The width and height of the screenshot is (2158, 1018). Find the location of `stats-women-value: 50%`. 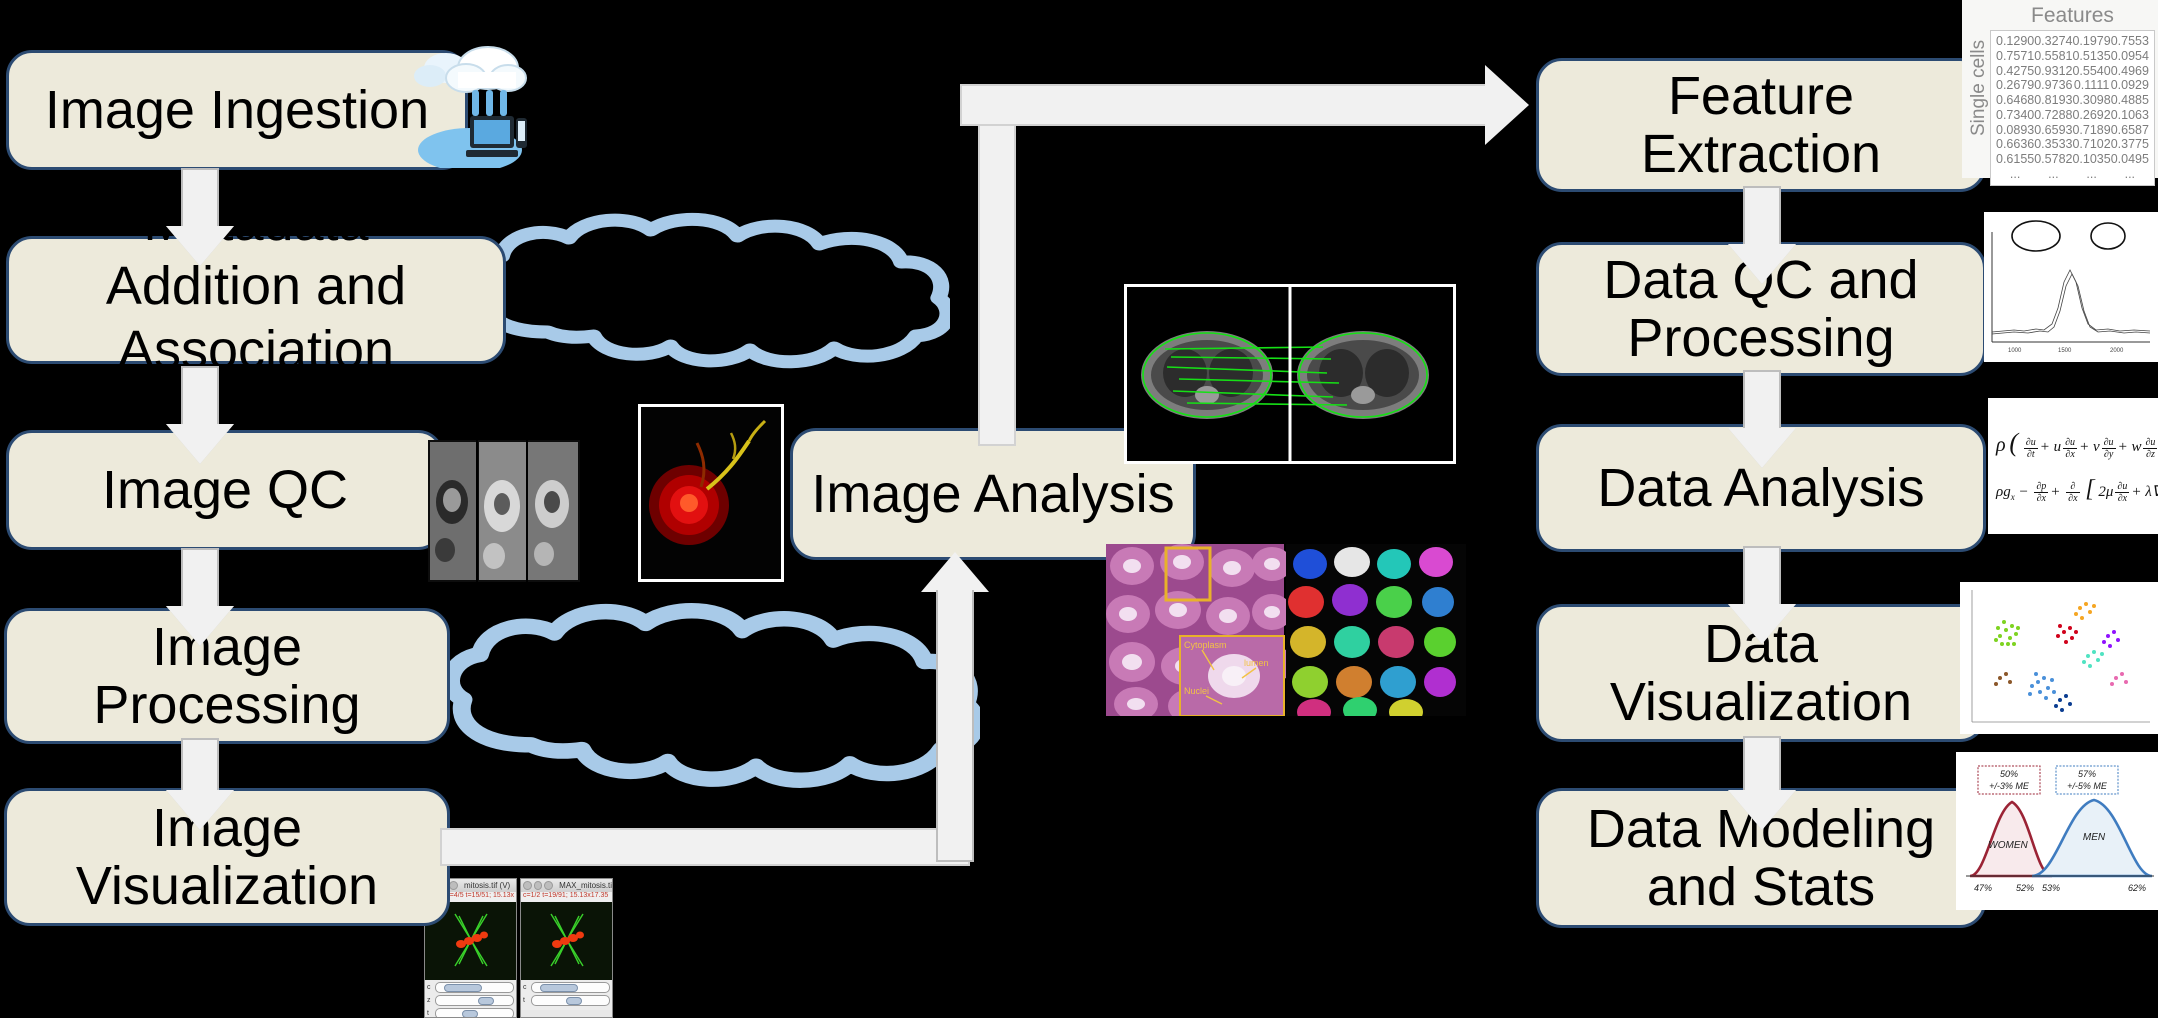

stats-women-value: 50% is located at coordinates (2009, 774).